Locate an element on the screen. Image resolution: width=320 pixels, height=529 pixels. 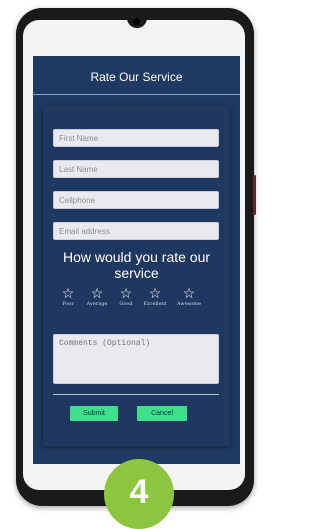
cancel-button: Cancel is located at coordinates (162, 413).